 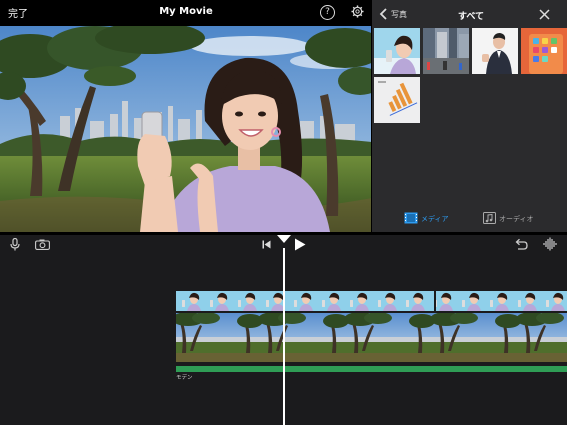 I want to click on audio-track-label: モデン, so click(x=184, y=378).